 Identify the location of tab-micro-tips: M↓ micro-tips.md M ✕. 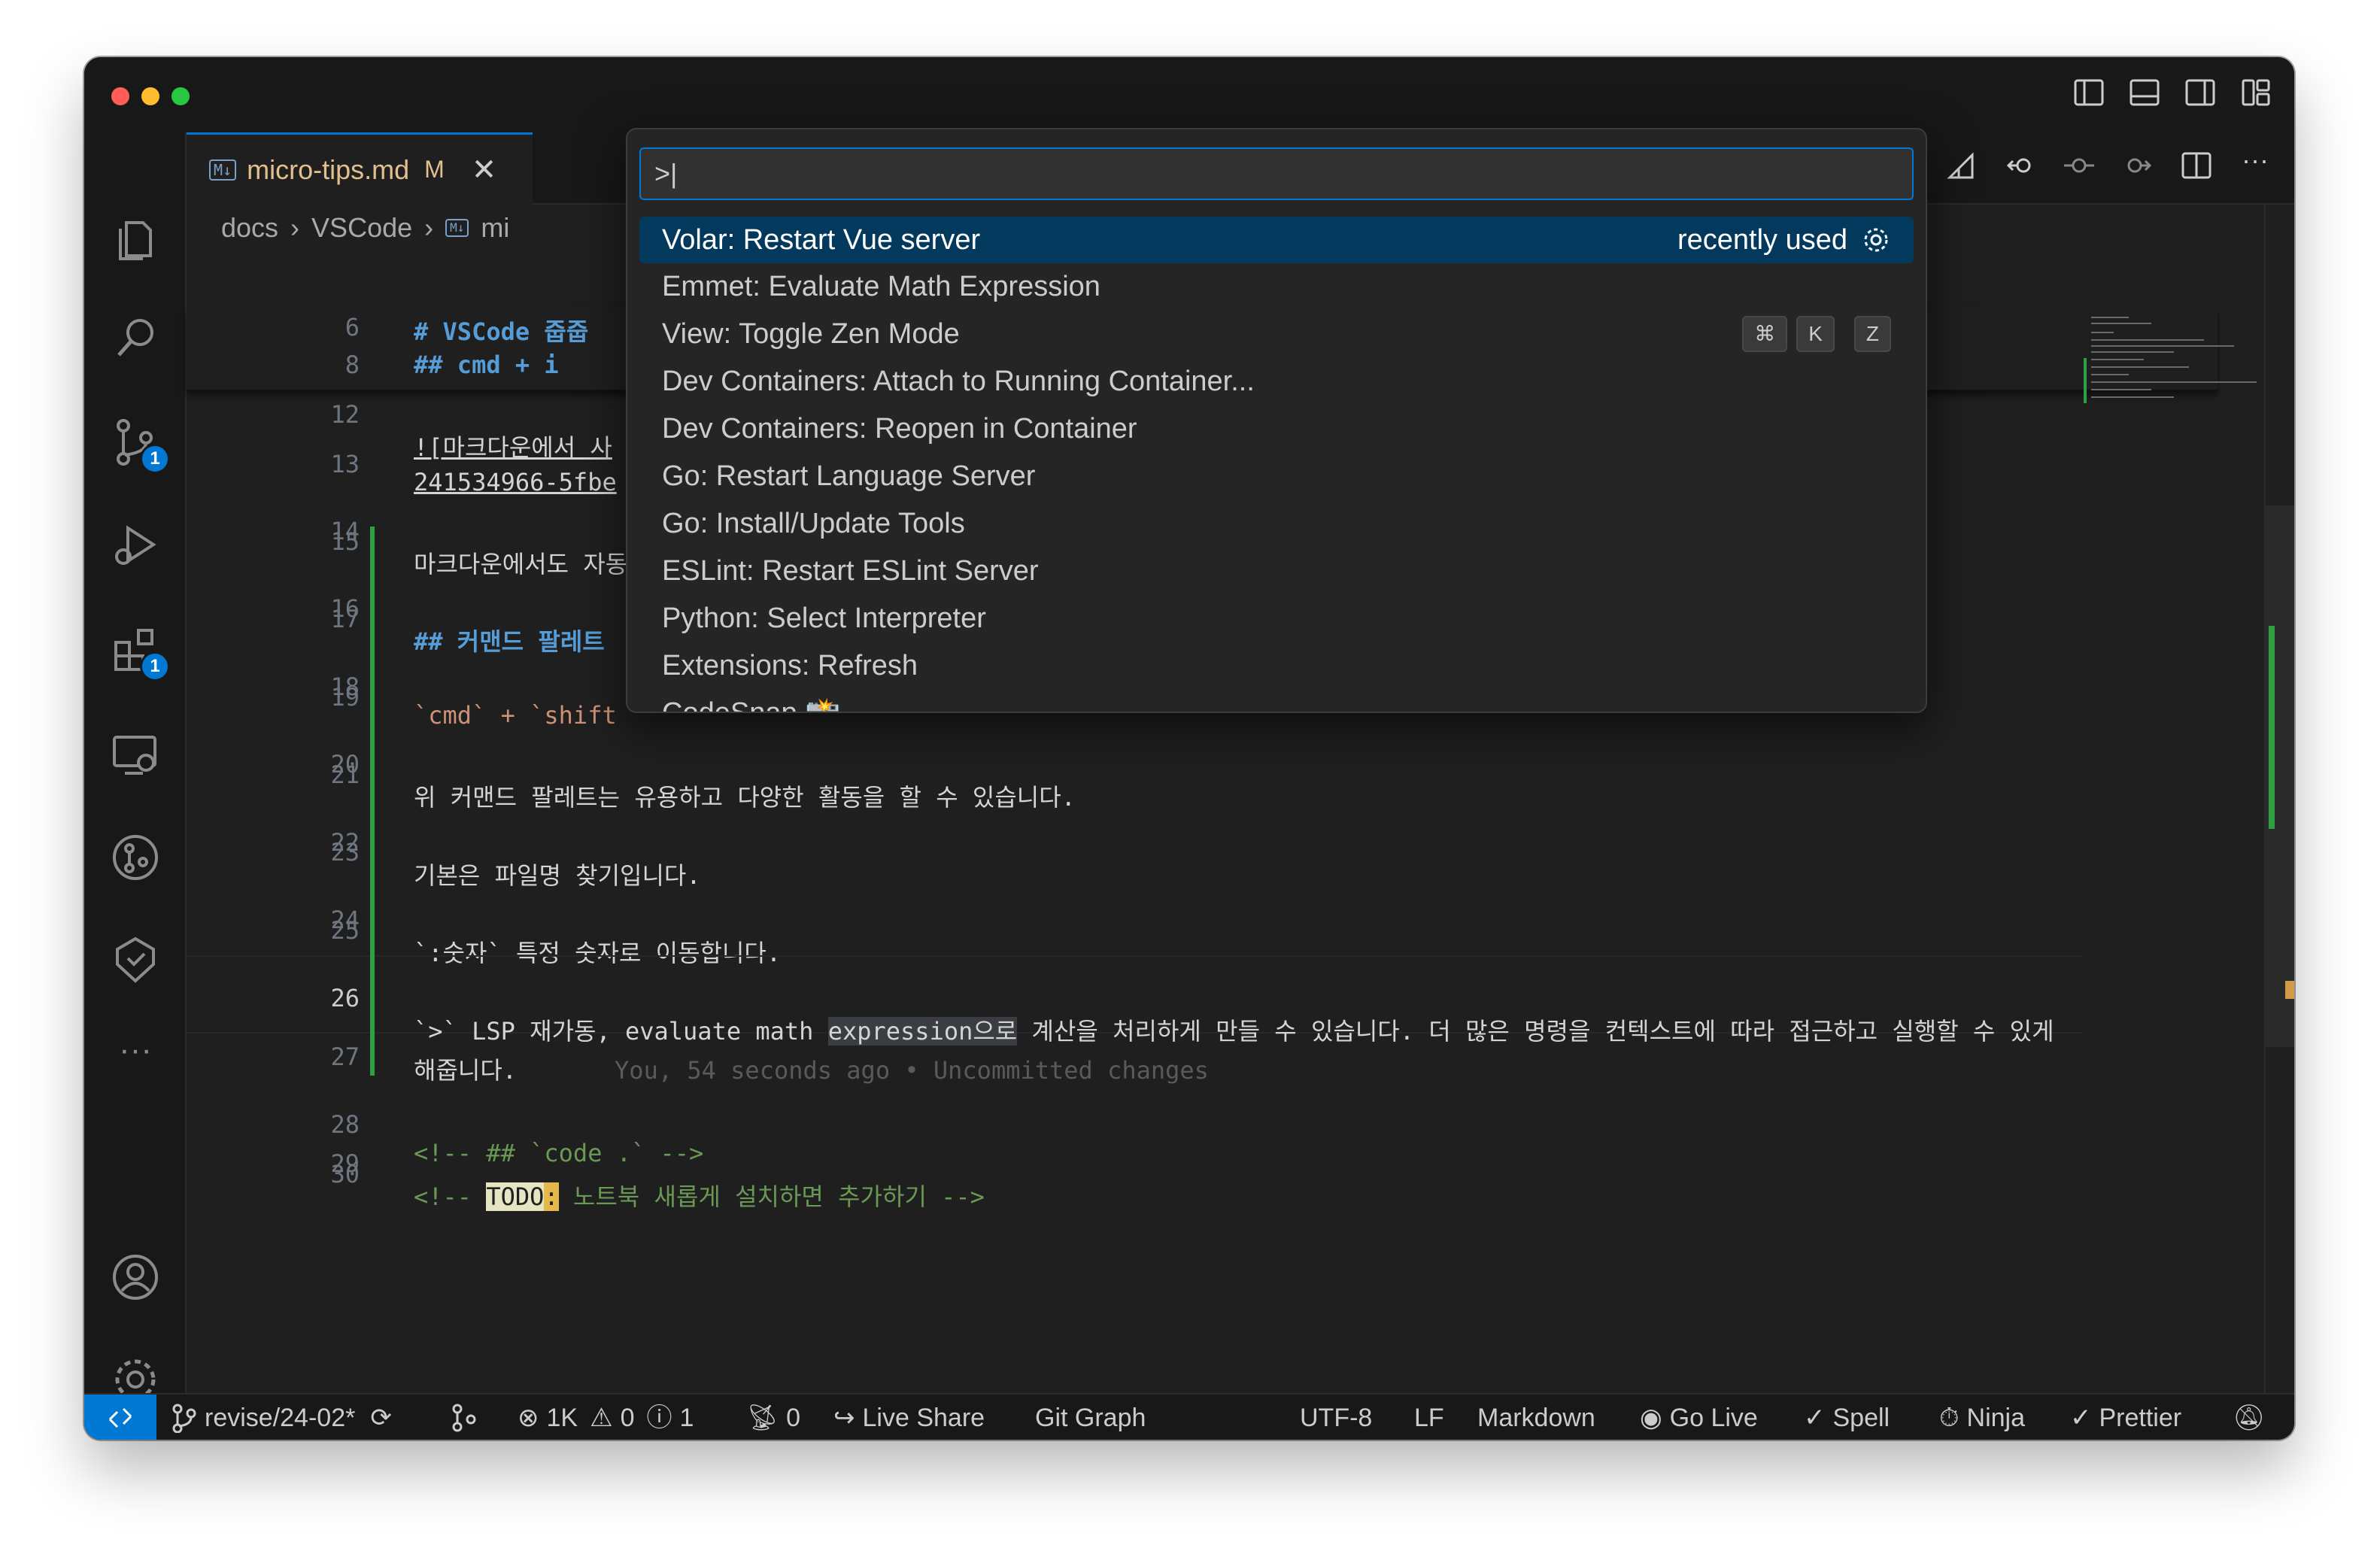
(360, 169).